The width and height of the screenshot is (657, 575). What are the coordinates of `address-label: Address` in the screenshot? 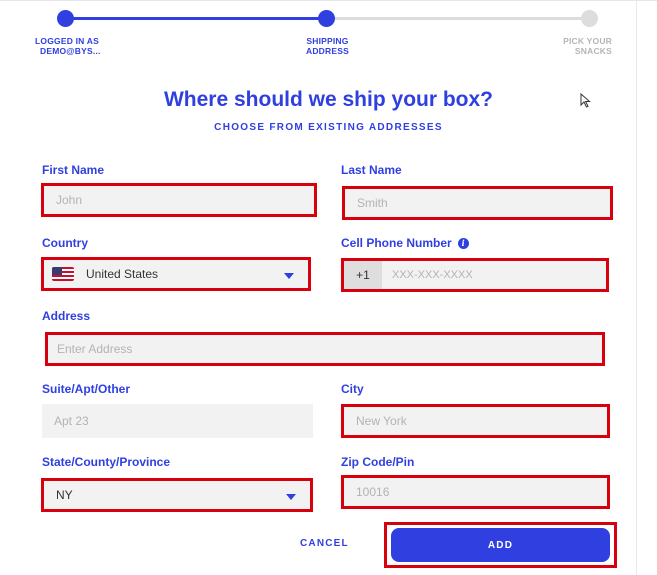 It's located at (66, 316).